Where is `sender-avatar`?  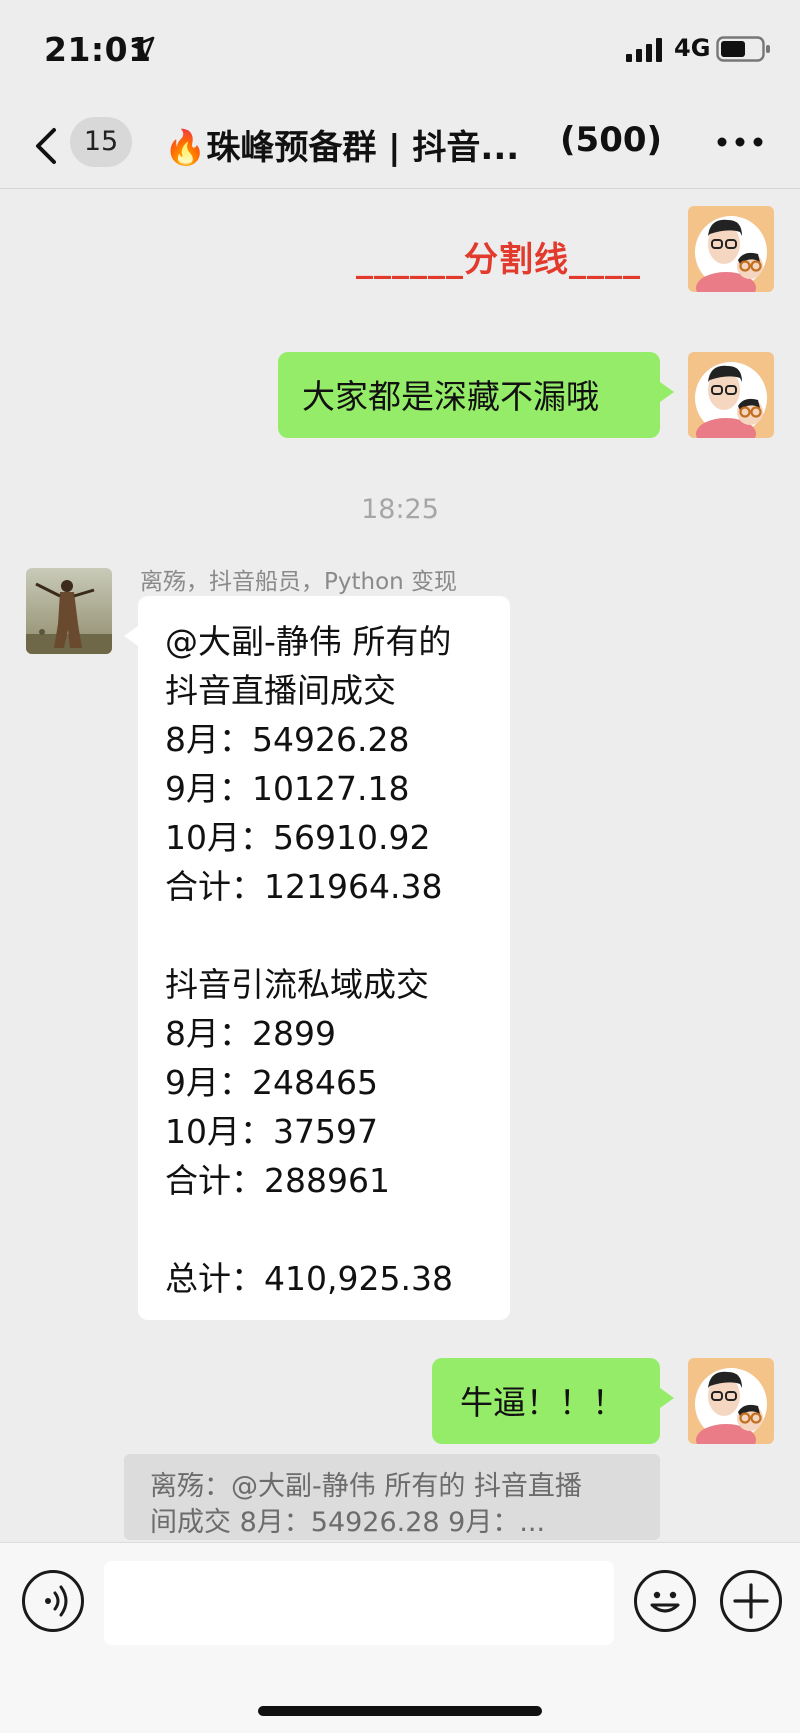 sender-avatar is located at coordinates (69, 611).